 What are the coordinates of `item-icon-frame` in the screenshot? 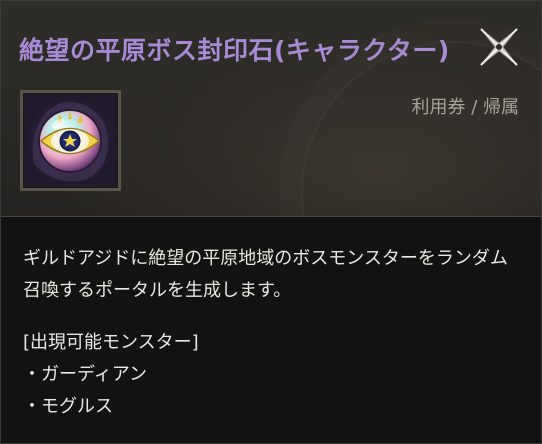 It's located at (70, 140).